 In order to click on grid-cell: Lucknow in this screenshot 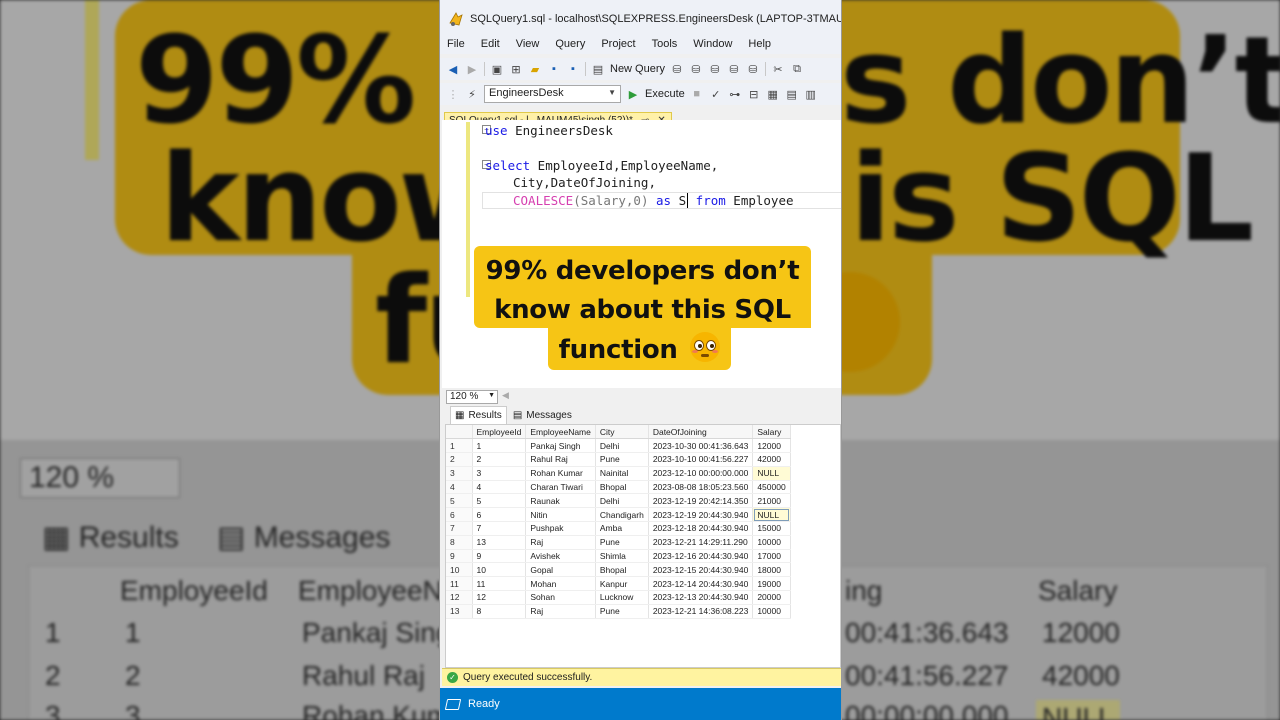, I will do `click(622, 597)`.